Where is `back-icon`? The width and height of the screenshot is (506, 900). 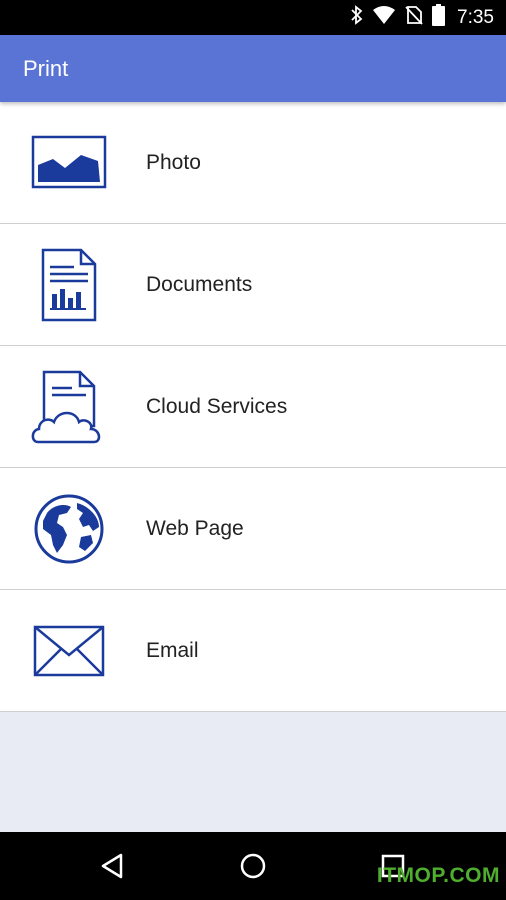 back-icon is located at coordinates (112, 866).